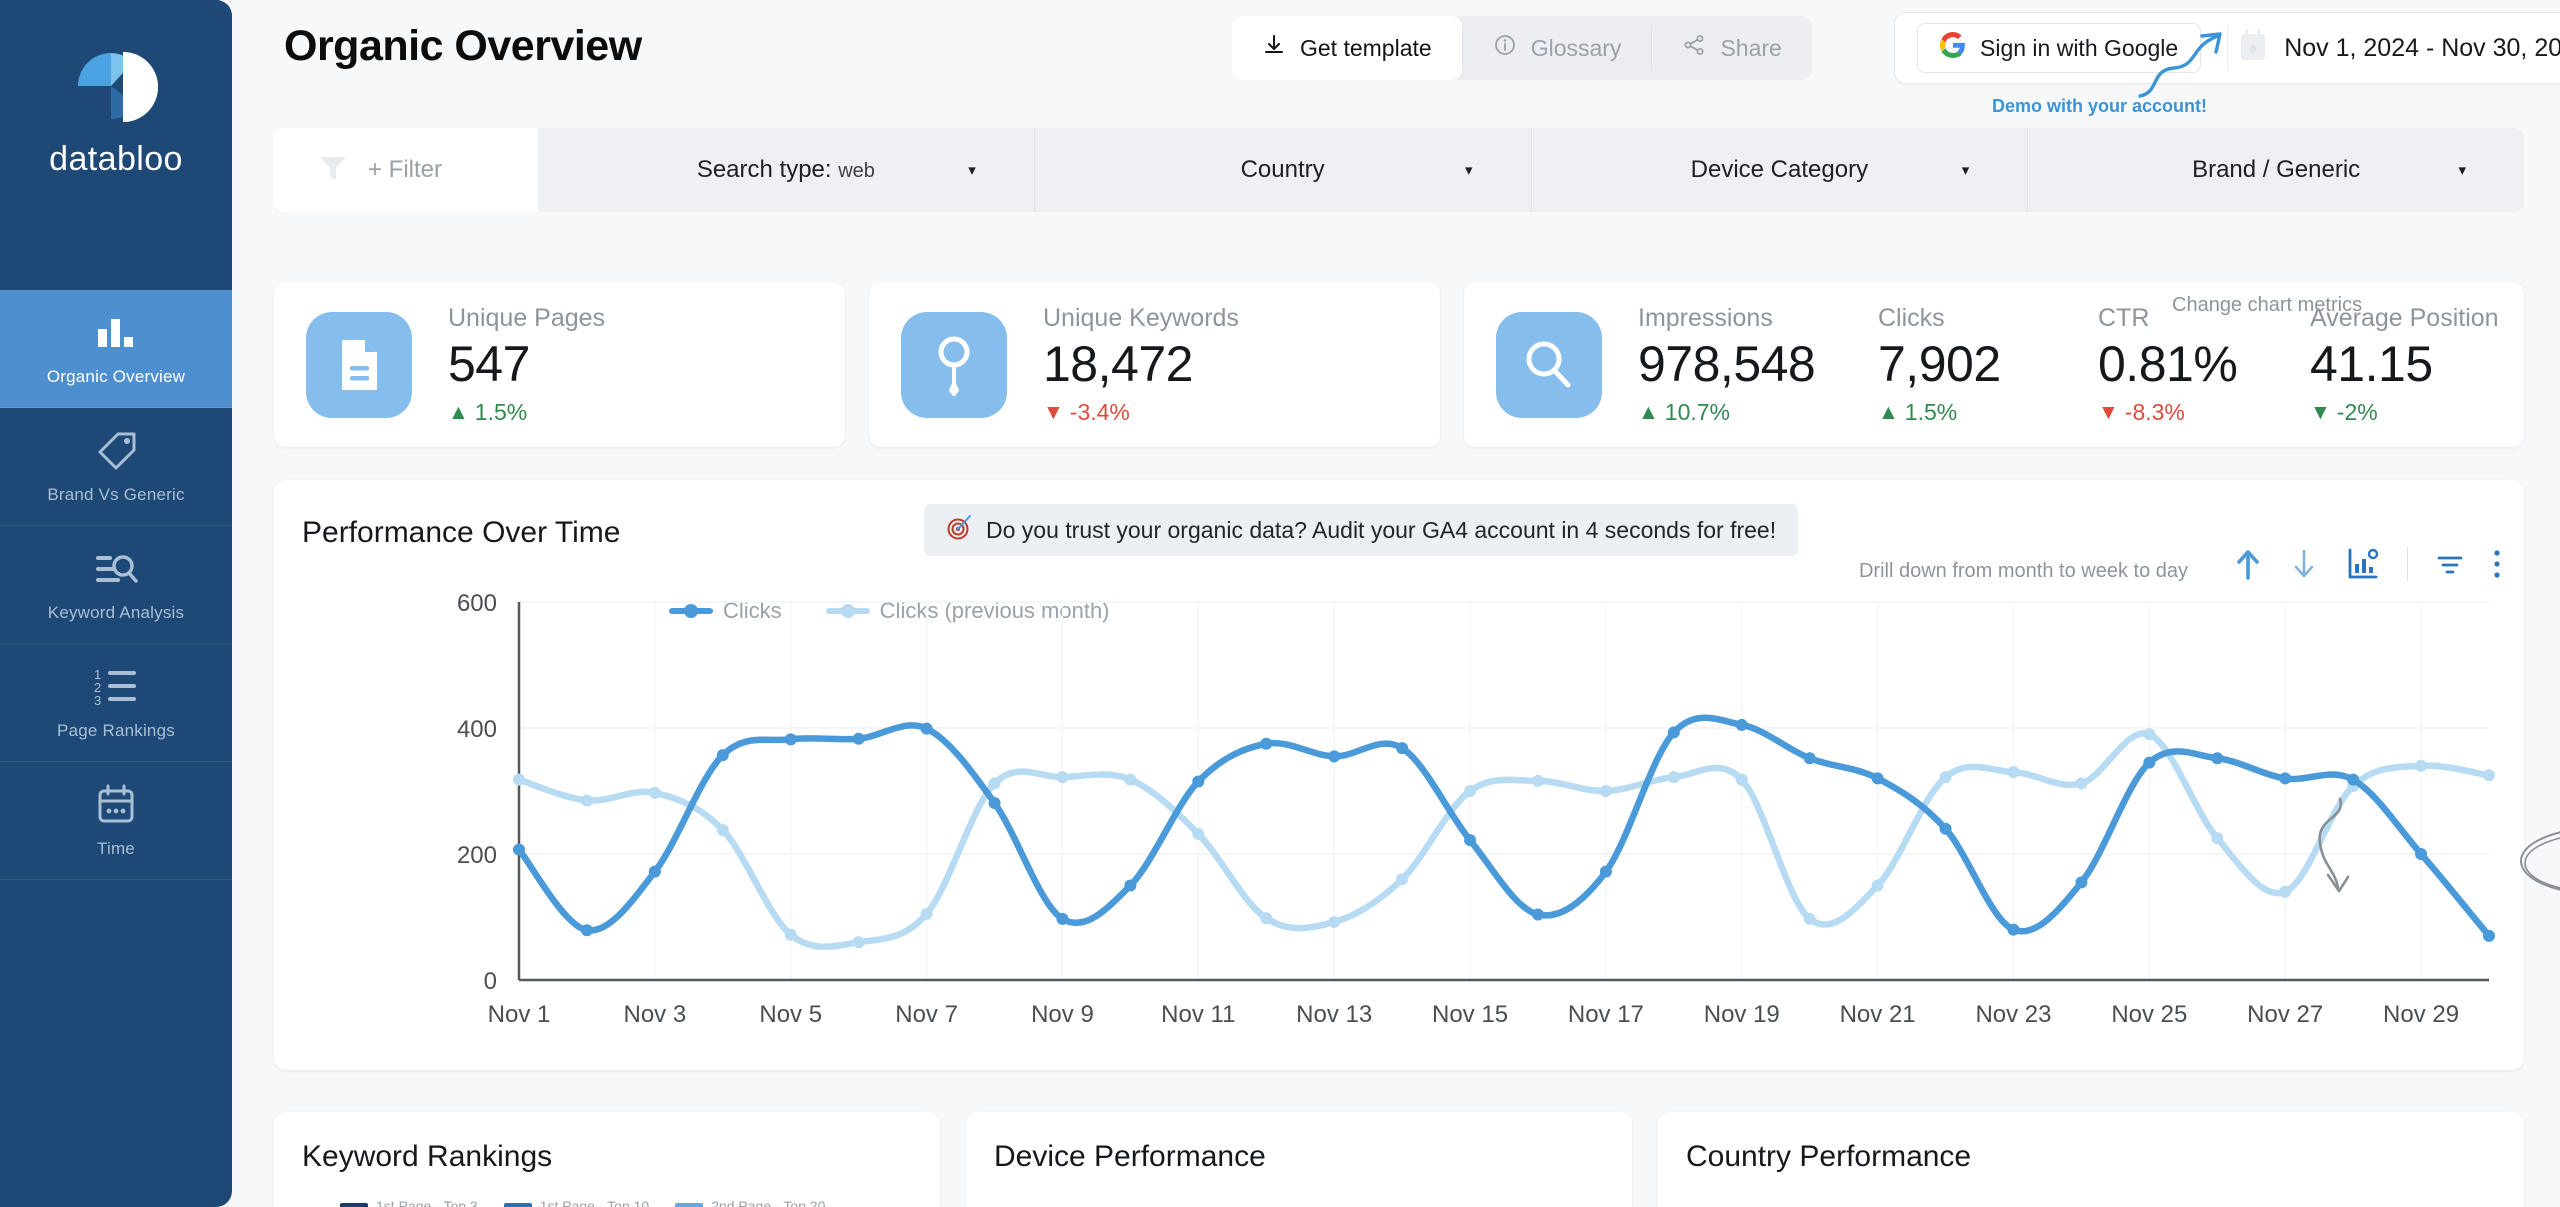 The height and width of the screenshot is (1207, 2560). Describe the element at coordinates (1198, 1014) in the screenshot. I see `svg-text: Nov 11` at that location.